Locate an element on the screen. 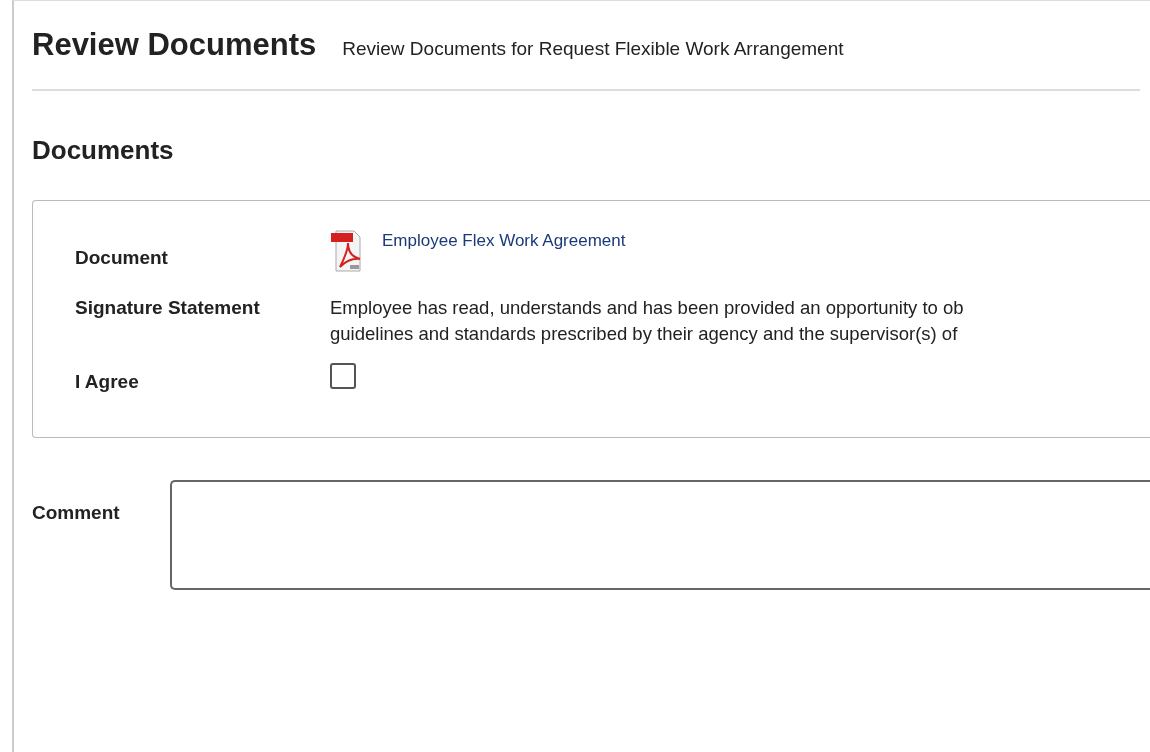  document-link: Employee Flex Work Agreement is located at coordinates (504, 239).